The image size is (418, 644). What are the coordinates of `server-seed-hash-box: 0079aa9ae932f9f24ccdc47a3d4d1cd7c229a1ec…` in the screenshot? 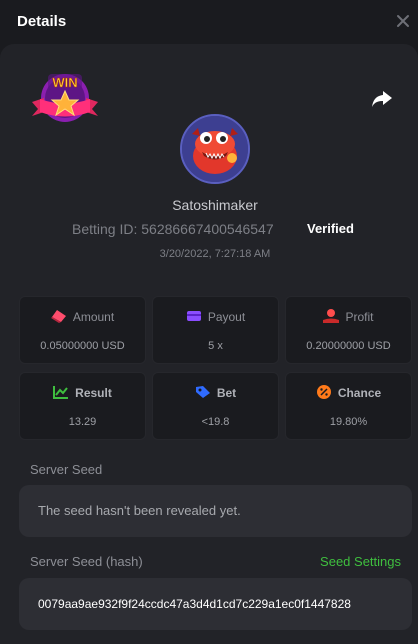 It's located at (215, 604).